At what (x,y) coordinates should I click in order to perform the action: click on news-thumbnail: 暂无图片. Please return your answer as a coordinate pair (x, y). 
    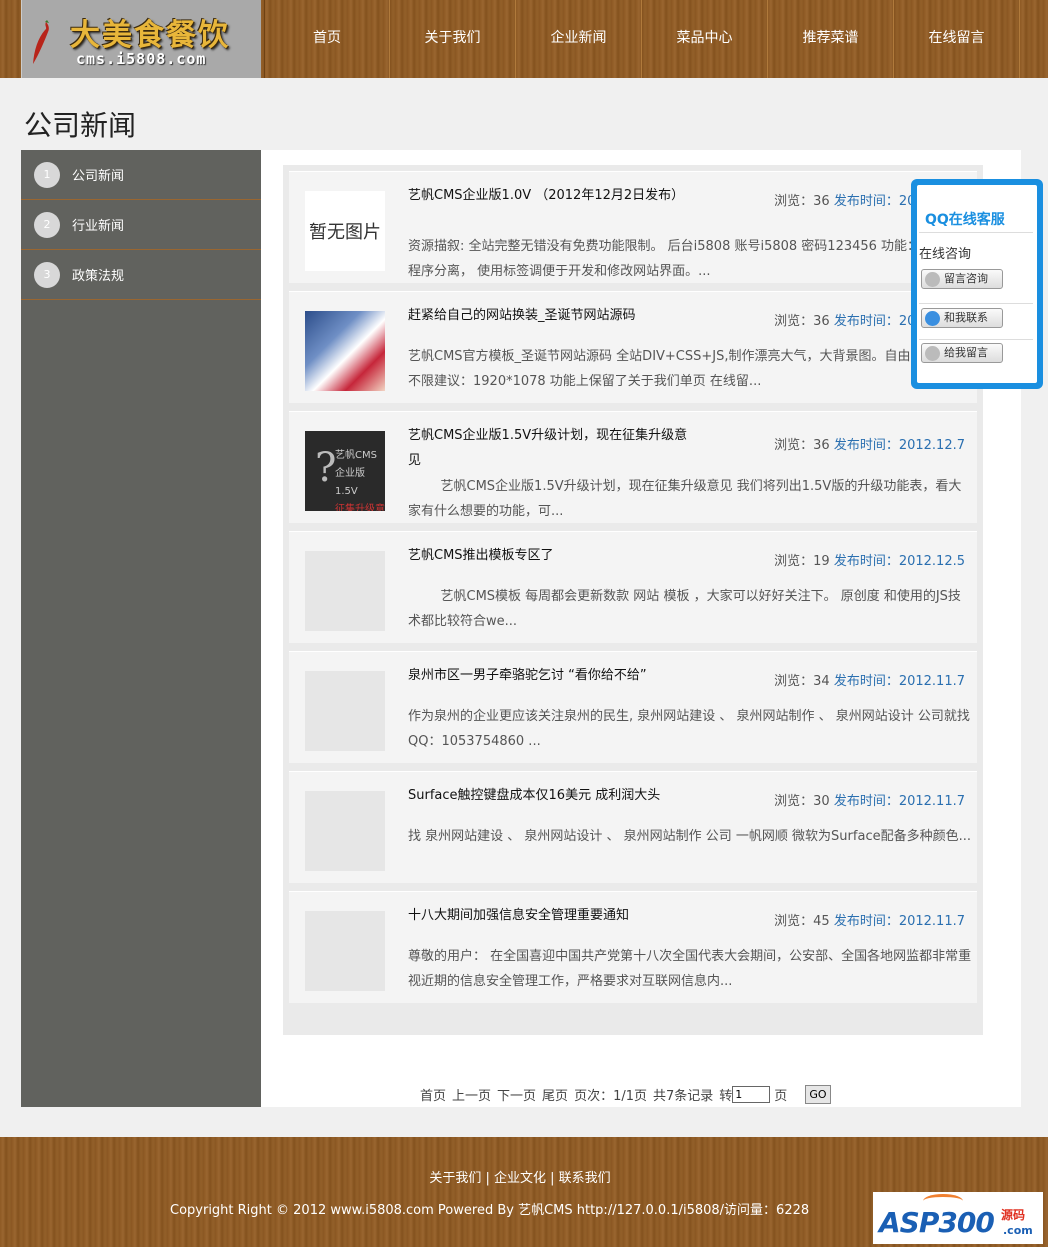
    Looking at the image, I should click on (345, 231).